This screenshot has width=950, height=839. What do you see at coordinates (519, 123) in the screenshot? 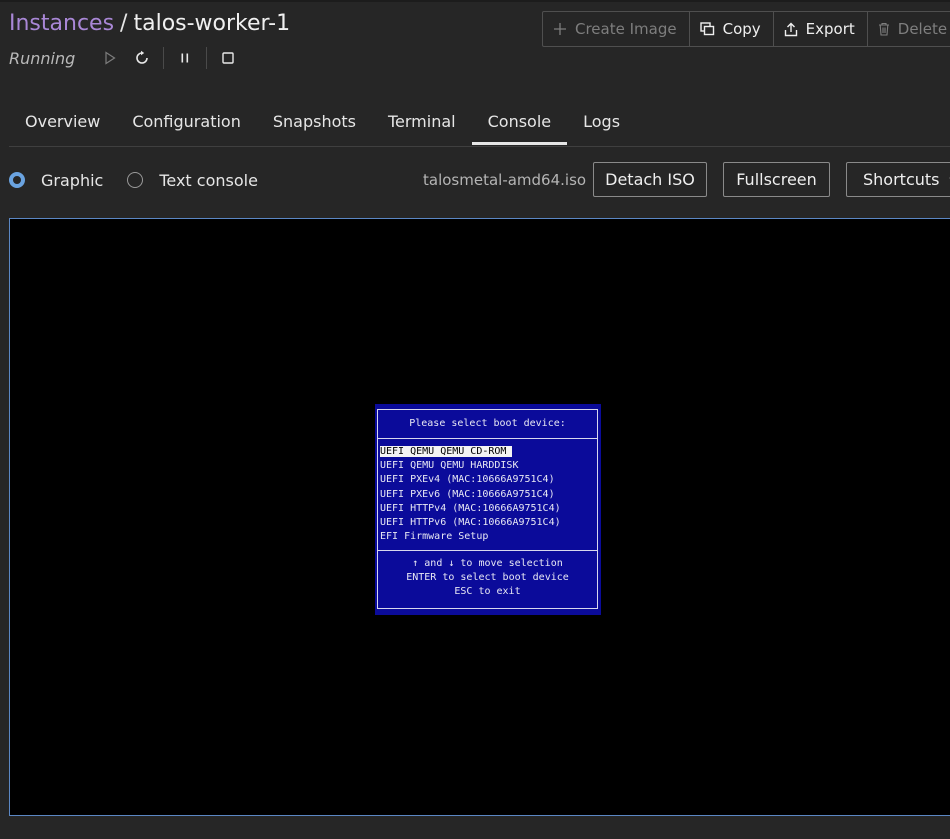
I see `tab-console: Console` at bounding box center [519, 123].